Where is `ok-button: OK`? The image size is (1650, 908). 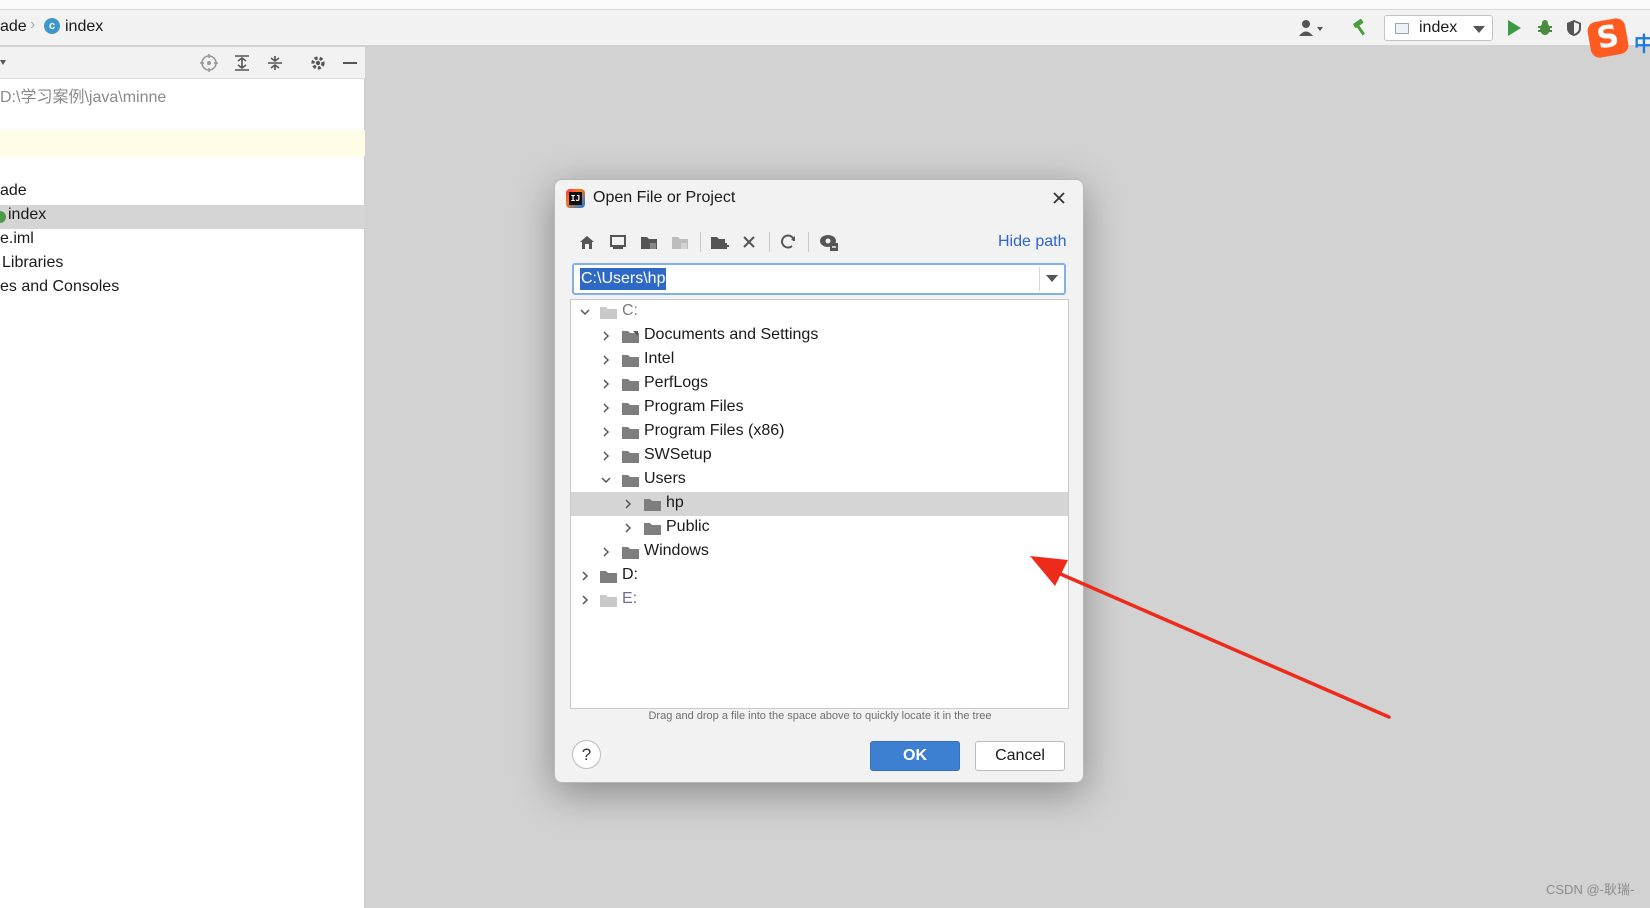
ok-button: OK is located at coordinates (915, 756).